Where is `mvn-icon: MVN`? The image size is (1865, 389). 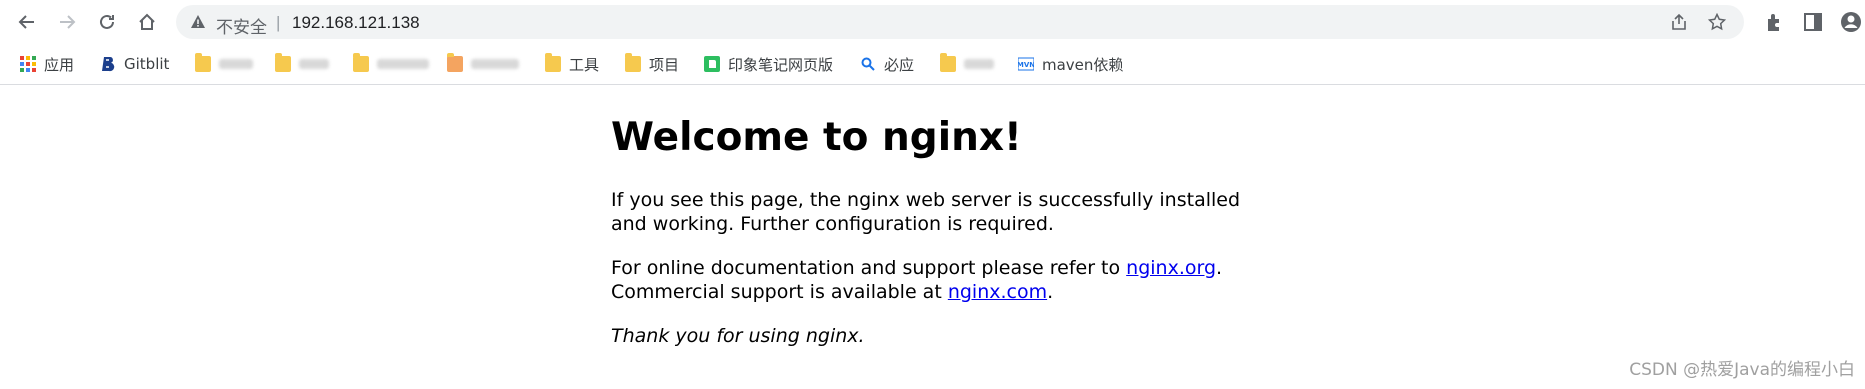 mvn-icon: MVN is located at coordinates (1026, 64).